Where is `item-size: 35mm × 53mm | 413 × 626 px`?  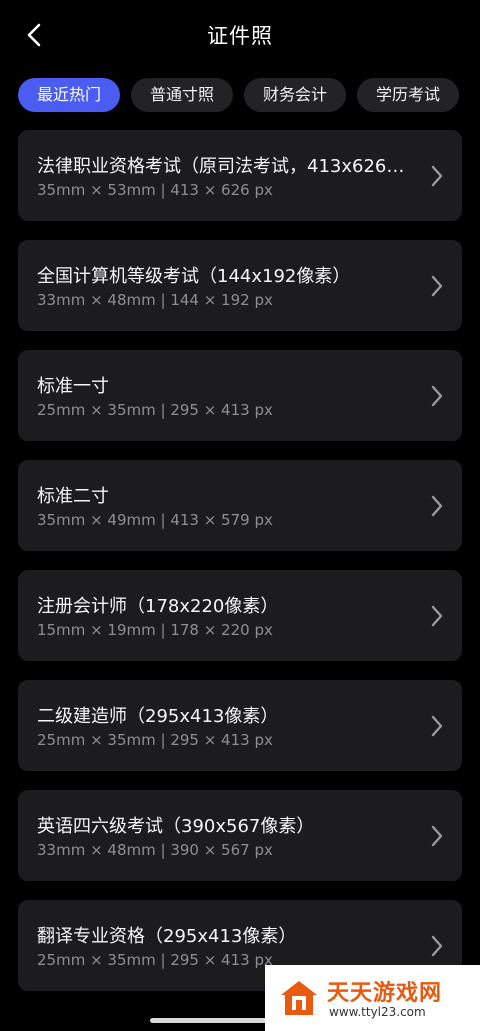
item-size: 35mm × 53mm | 413 × 626 px is located at coordinates (155, 190).